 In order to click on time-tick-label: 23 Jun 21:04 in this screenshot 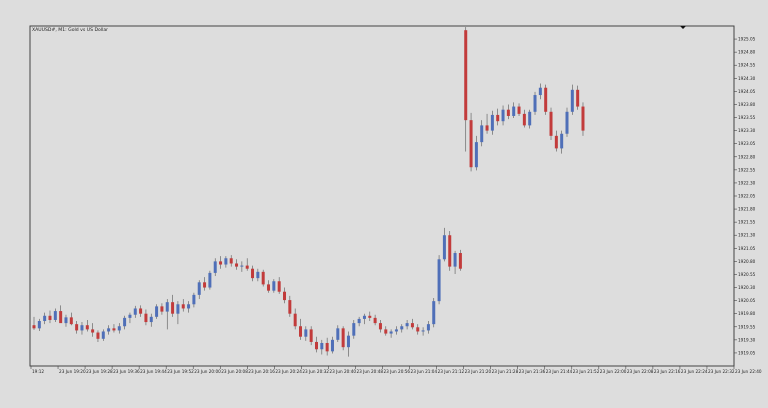, I will do `click(424, 371)`.